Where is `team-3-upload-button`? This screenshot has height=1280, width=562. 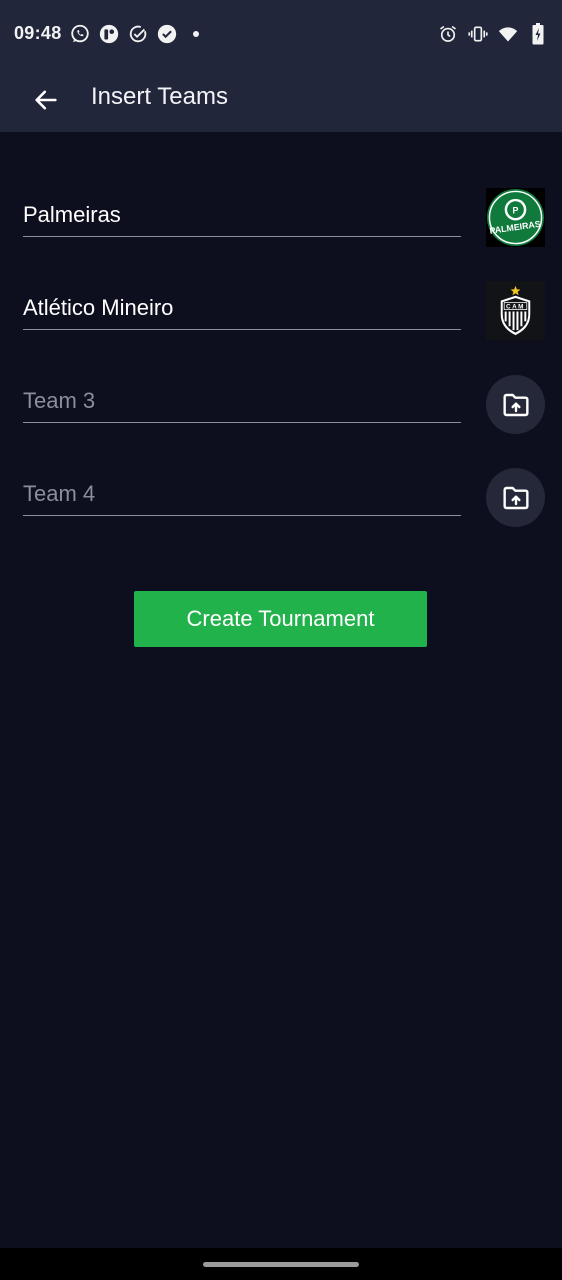 team-3-upload-button is located at coordinates (515, 404).